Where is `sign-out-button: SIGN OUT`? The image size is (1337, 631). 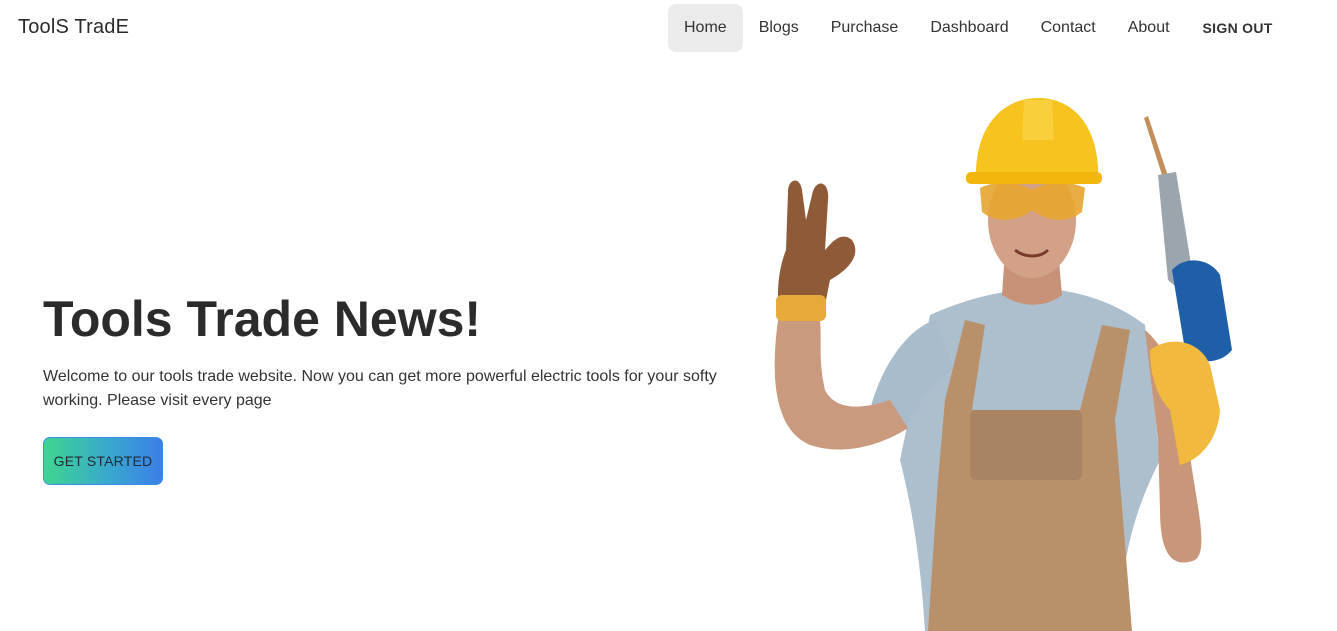
sign-out-button: SIGN OUT is located at coordinates (1237, 28).